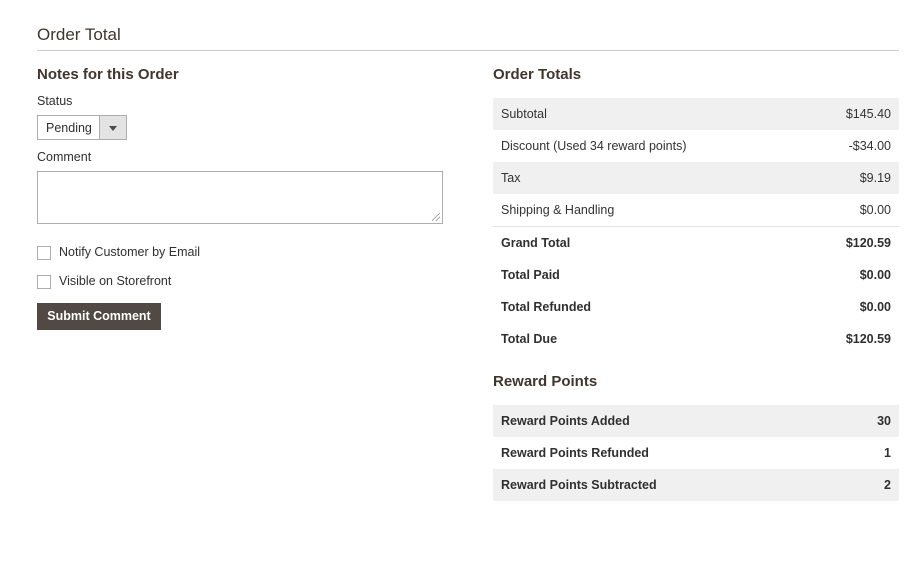 The height and width of the screenshot is (561, 921). I want to click on comment-label: Comment, so click(64, 157).